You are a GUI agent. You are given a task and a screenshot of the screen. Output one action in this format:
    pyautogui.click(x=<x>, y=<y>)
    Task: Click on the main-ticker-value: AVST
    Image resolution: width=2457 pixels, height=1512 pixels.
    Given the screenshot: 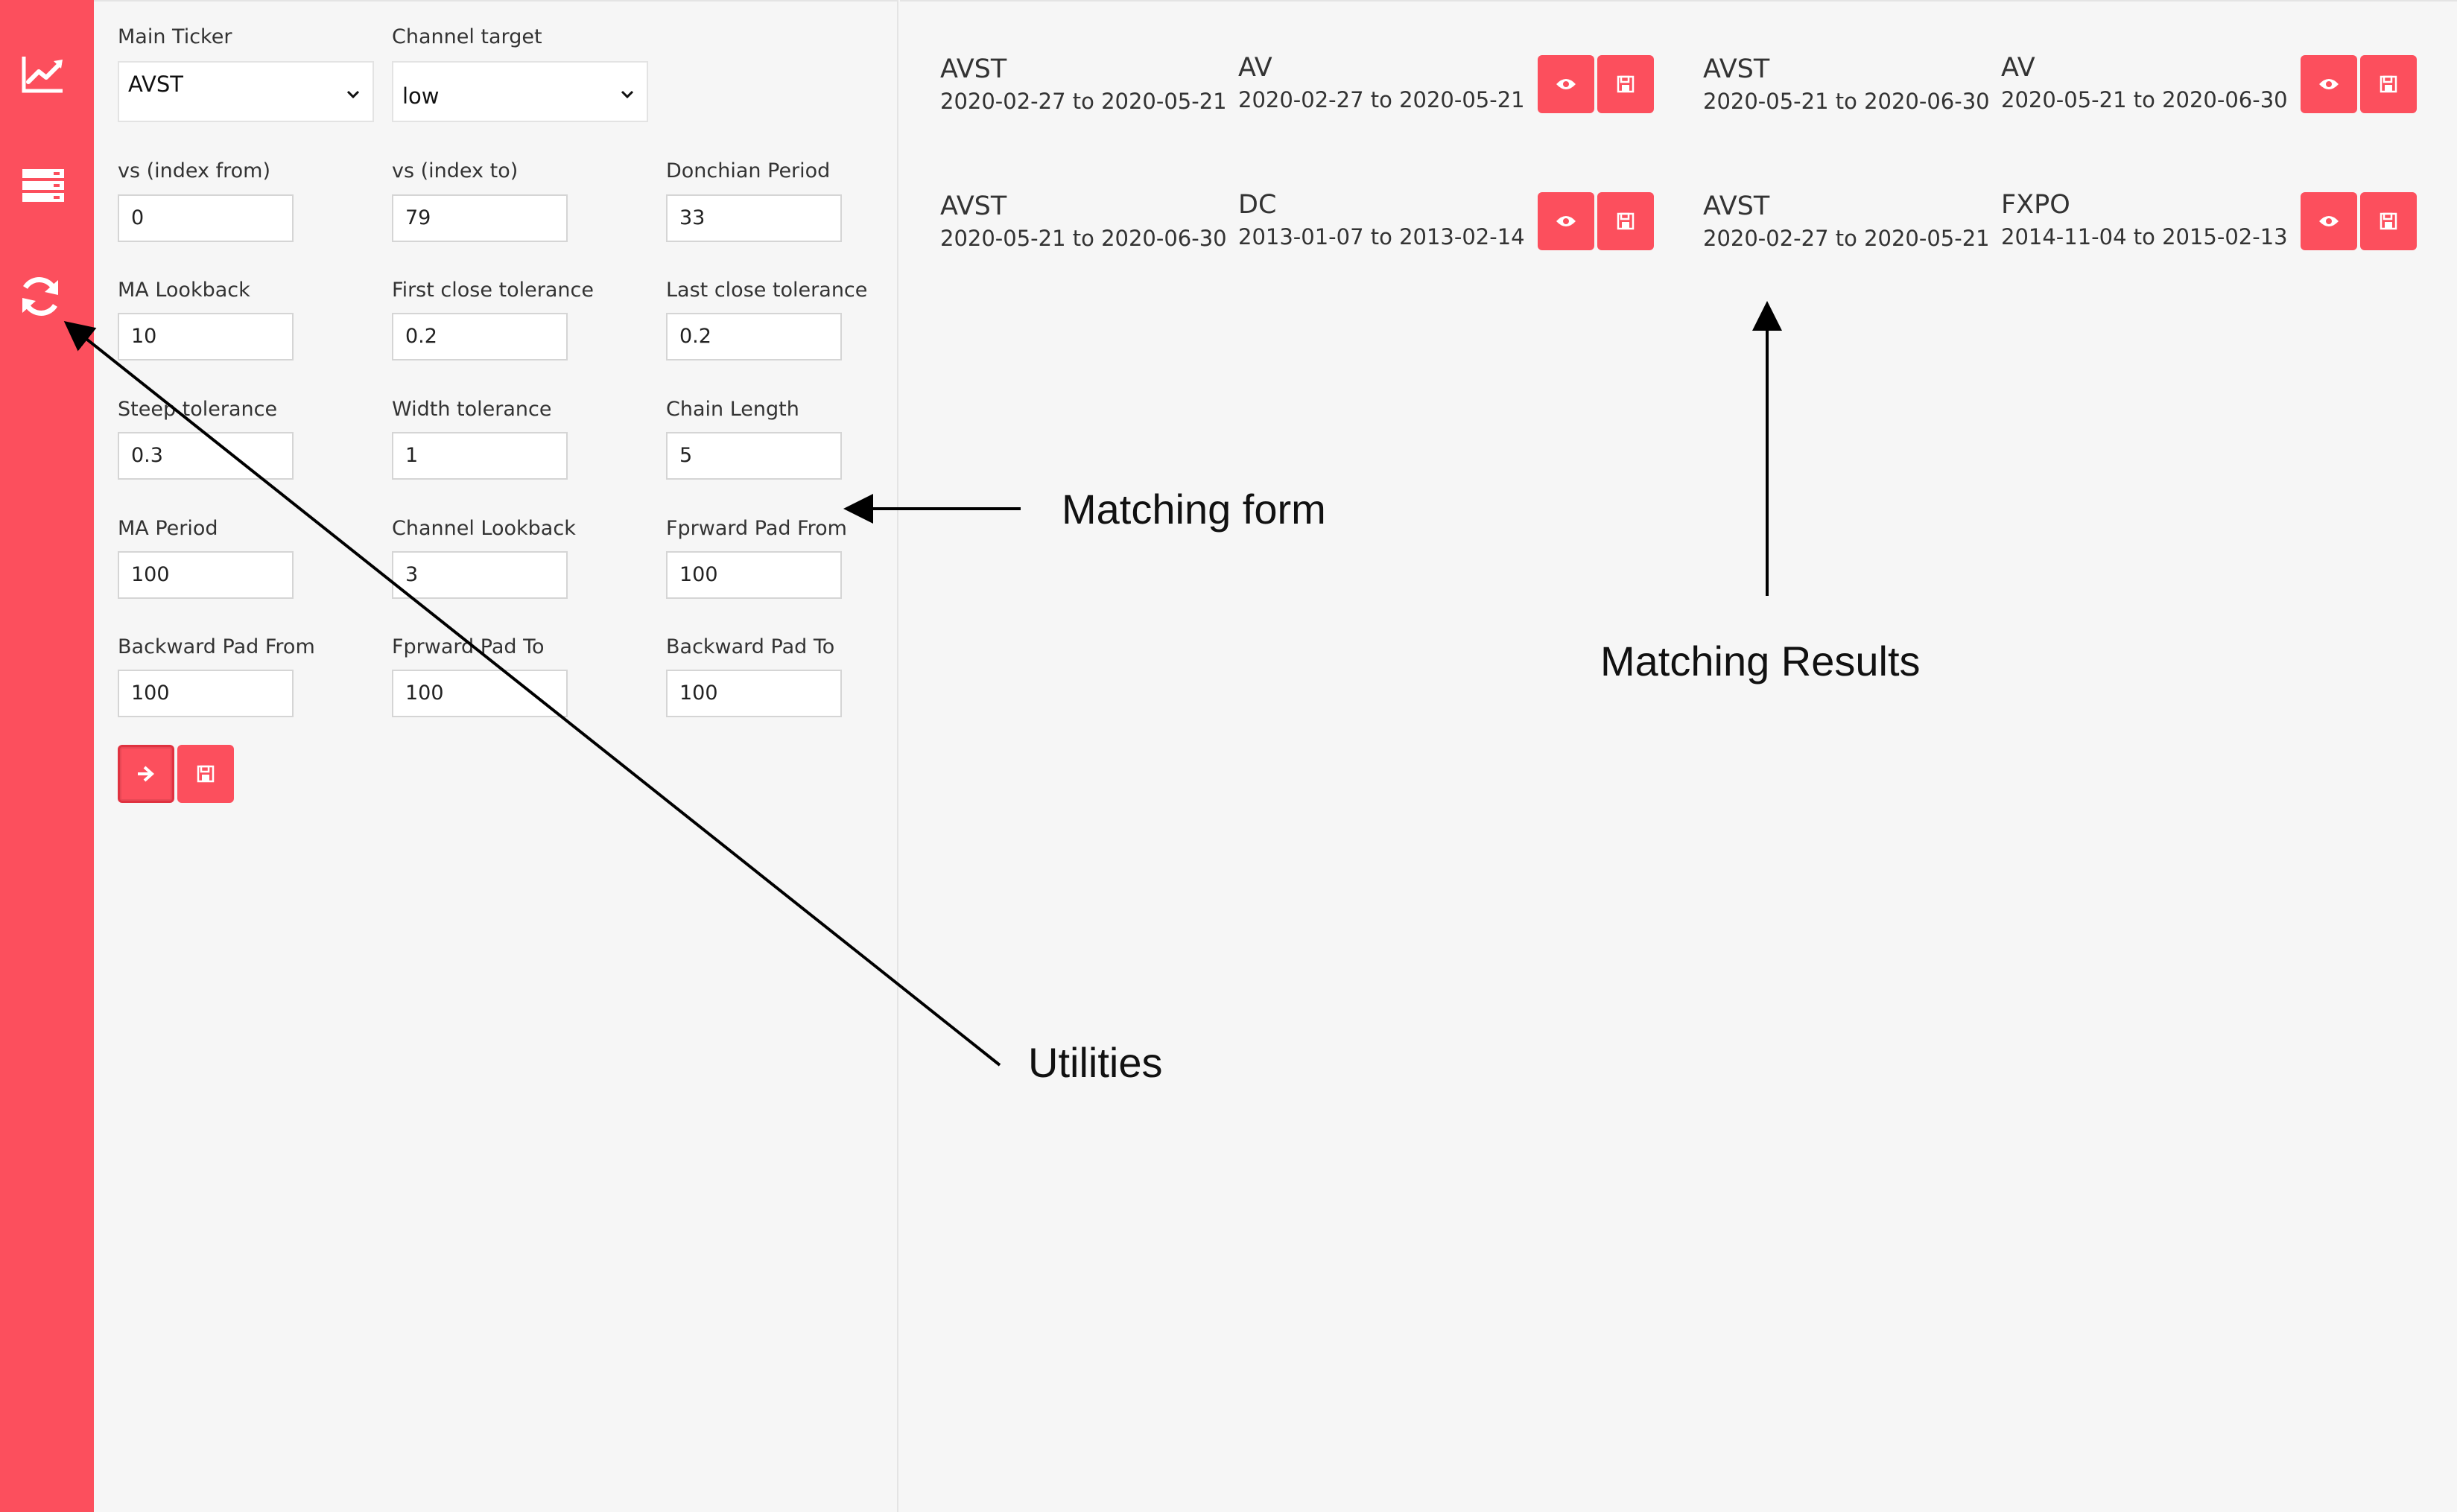 What is the action you would take?
    pyautogui.click(x=155, y=84)
    